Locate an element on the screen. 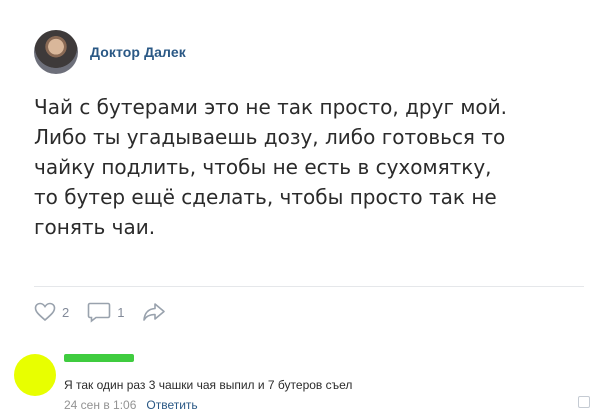 This screenshot has width=604, height=416. post-actions: 2 1 is located at coordinates (100, 312).